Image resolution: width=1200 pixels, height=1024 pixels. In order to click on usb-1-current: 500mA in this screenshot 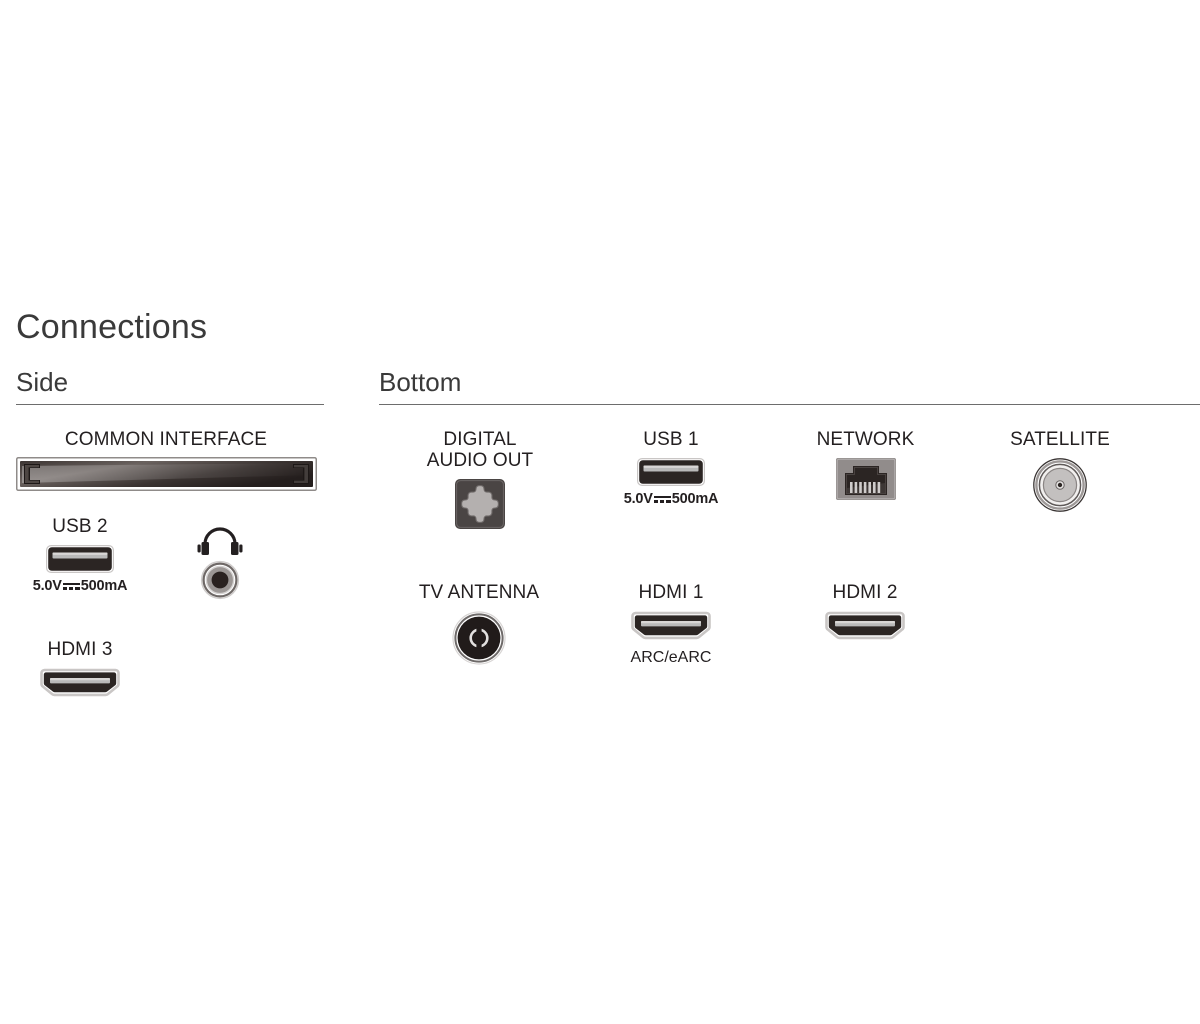, I will do `click(695, 498)`.